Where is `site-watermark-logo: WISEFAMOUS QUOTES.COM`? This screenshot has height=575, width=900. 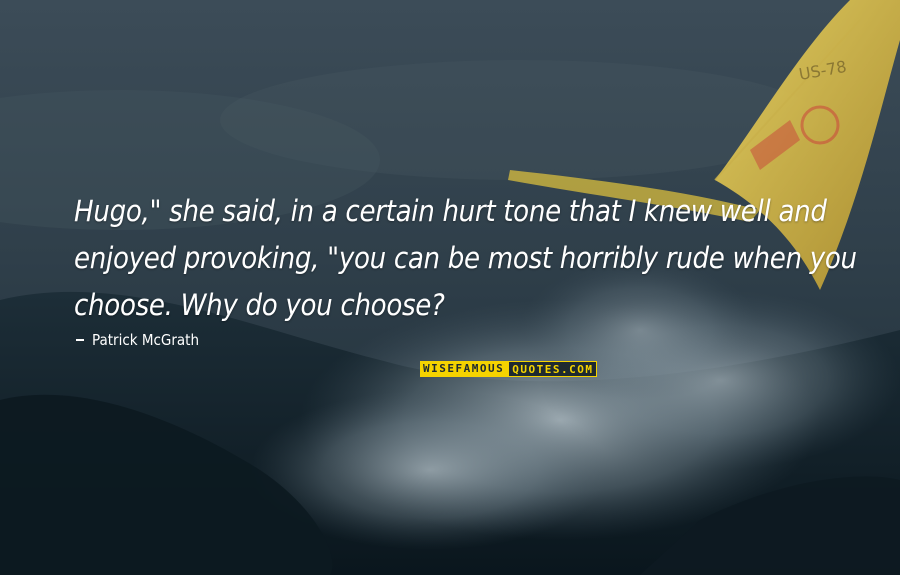
site-watermark-logo: WISEFAMOUS QUOTES.COM is located at coordinates (509, 369).